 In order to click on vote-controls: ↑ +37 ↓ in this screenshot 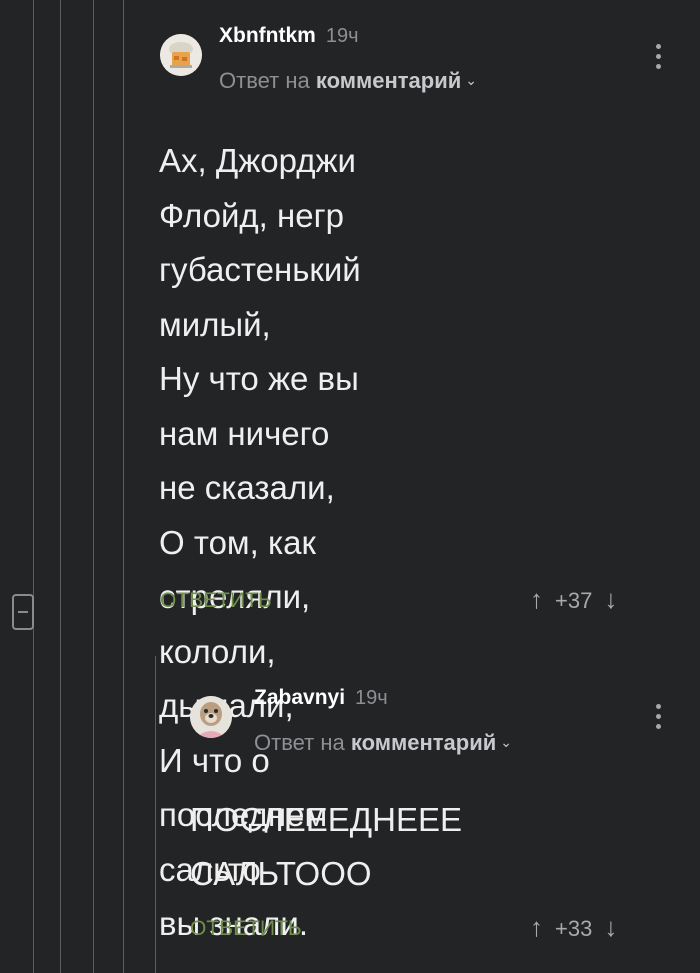, I will do `click(573, 599)`.